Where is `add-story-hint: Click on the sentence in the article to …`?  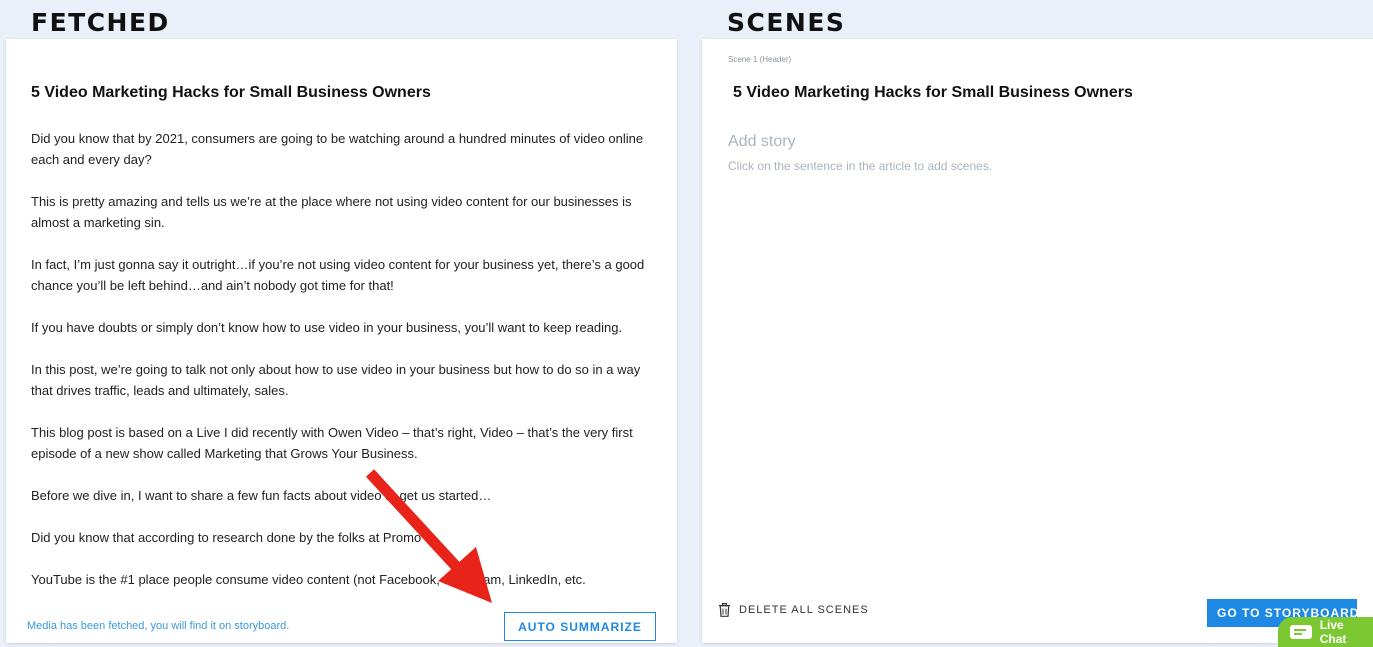 add-story-hint: Click on the sentence in the article to … is located at coordinates (860, 166).